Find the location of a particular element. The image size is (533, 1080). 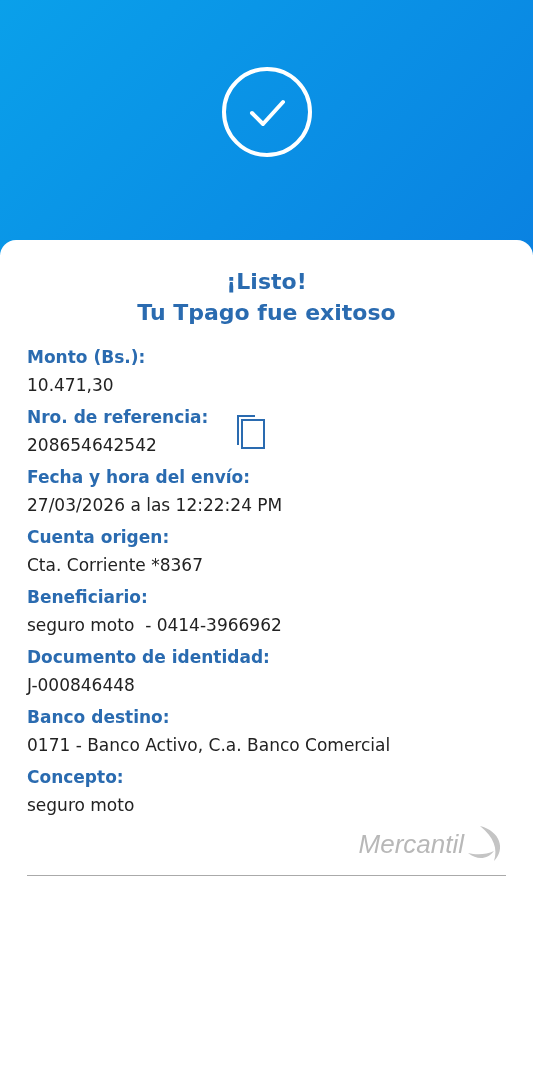

check-circle-icon is located at coordinates (266, 112).